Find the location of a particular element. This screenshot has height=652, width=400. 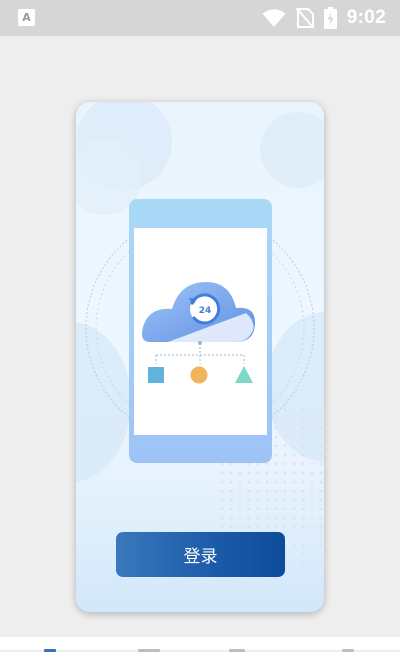

app-notification-letter: A is located at coordinates (26, 17).